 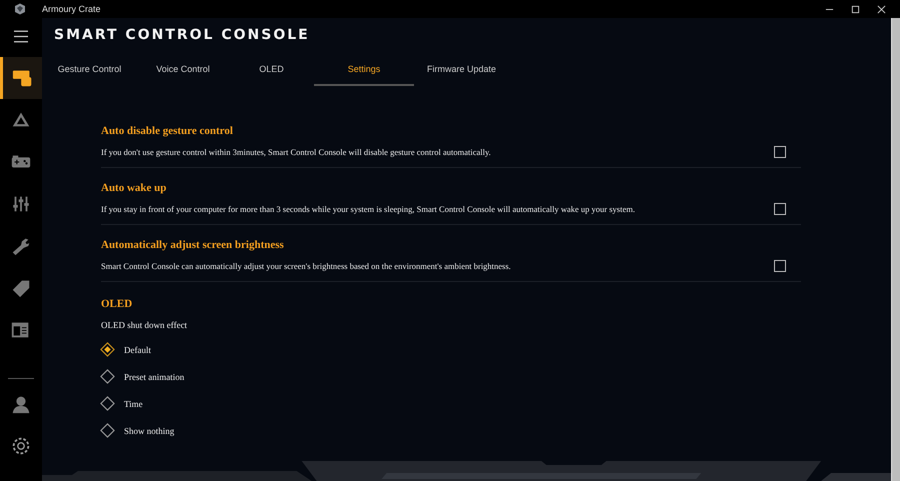 What do you see at coordinates (881, 9) in the screenshot?
I see `close-icon` at bounding box center [881, 9].